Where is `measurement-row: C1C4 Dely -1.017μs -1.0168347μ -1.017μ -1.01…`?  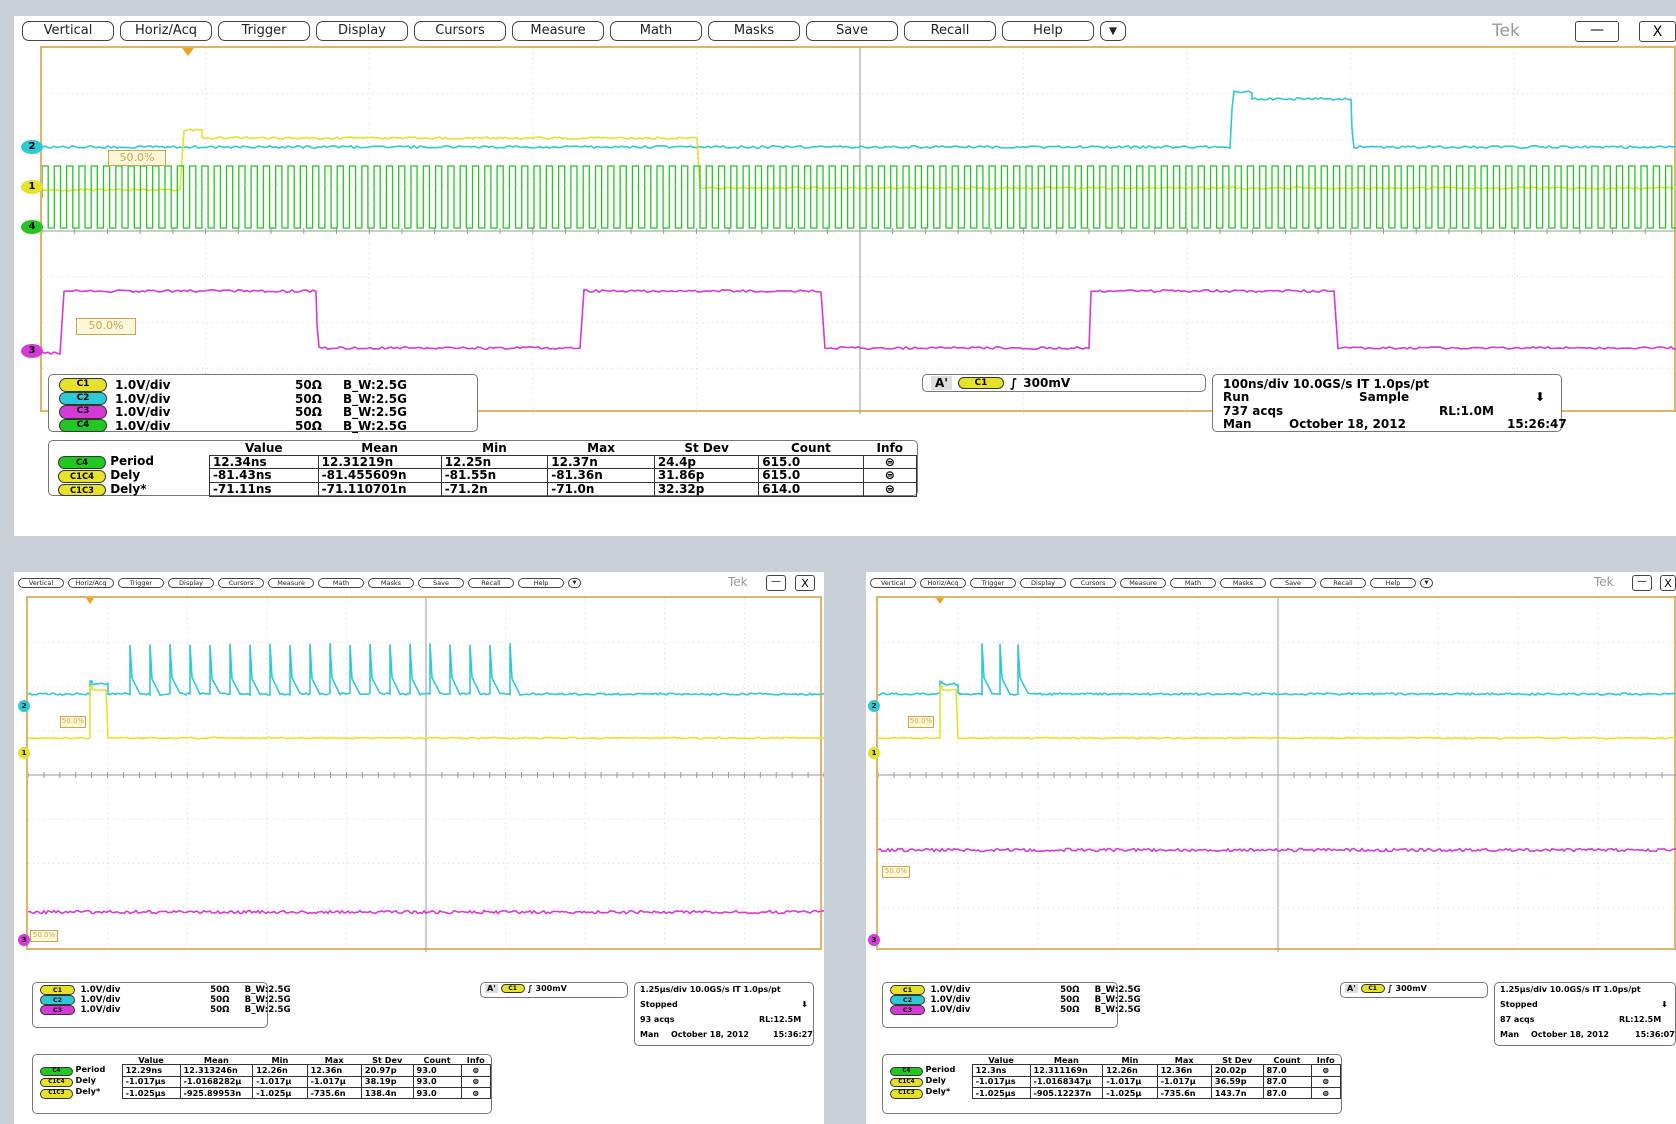
measurement-row: C1C4 Dely -1.017μs -1.0168347μ -1.017μ -1.01… is located at coordinates (1113, 1081).